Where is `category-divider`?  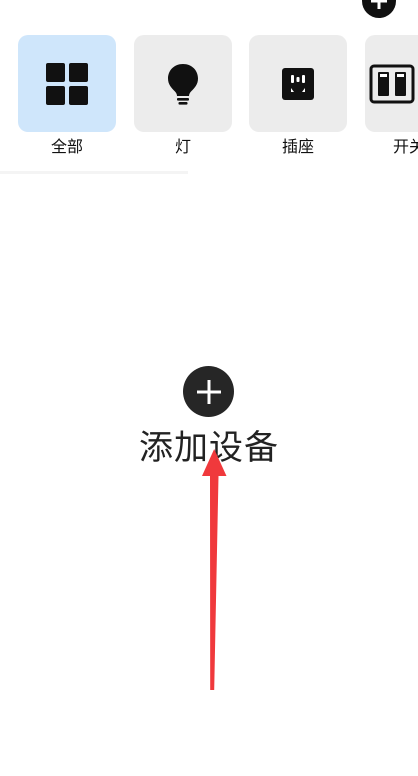 category-divider is located at coordinates (94, 172).